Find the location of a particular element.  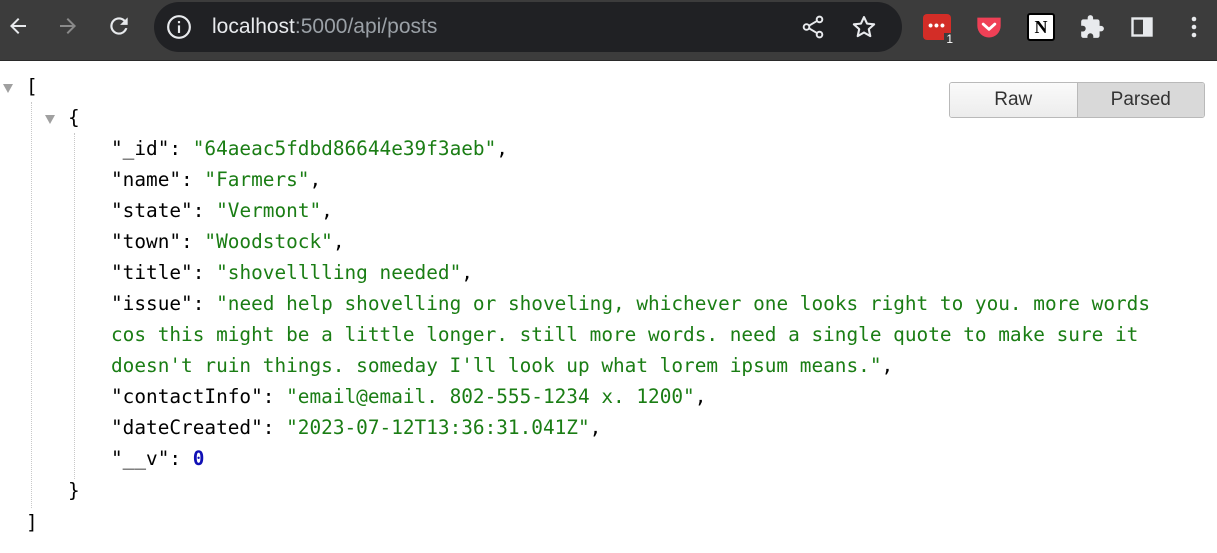

json-string-value: "Farmers" is located at coordinates (257, 179).